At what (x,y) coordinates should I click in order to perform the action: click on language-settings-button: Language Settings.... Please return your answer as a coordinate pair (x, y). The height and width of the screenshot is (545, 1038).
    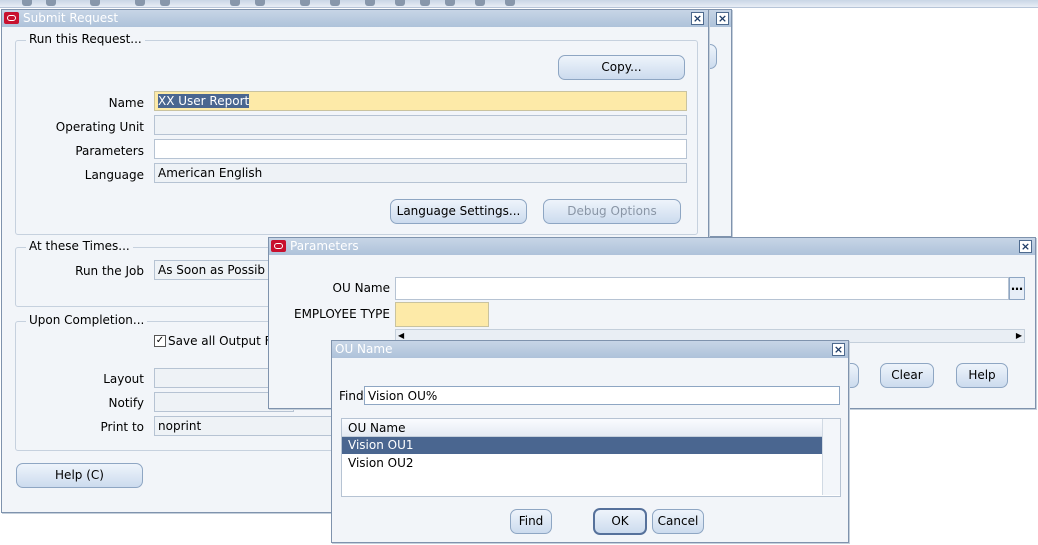
    Looking at the image, I should click on (458, 211).